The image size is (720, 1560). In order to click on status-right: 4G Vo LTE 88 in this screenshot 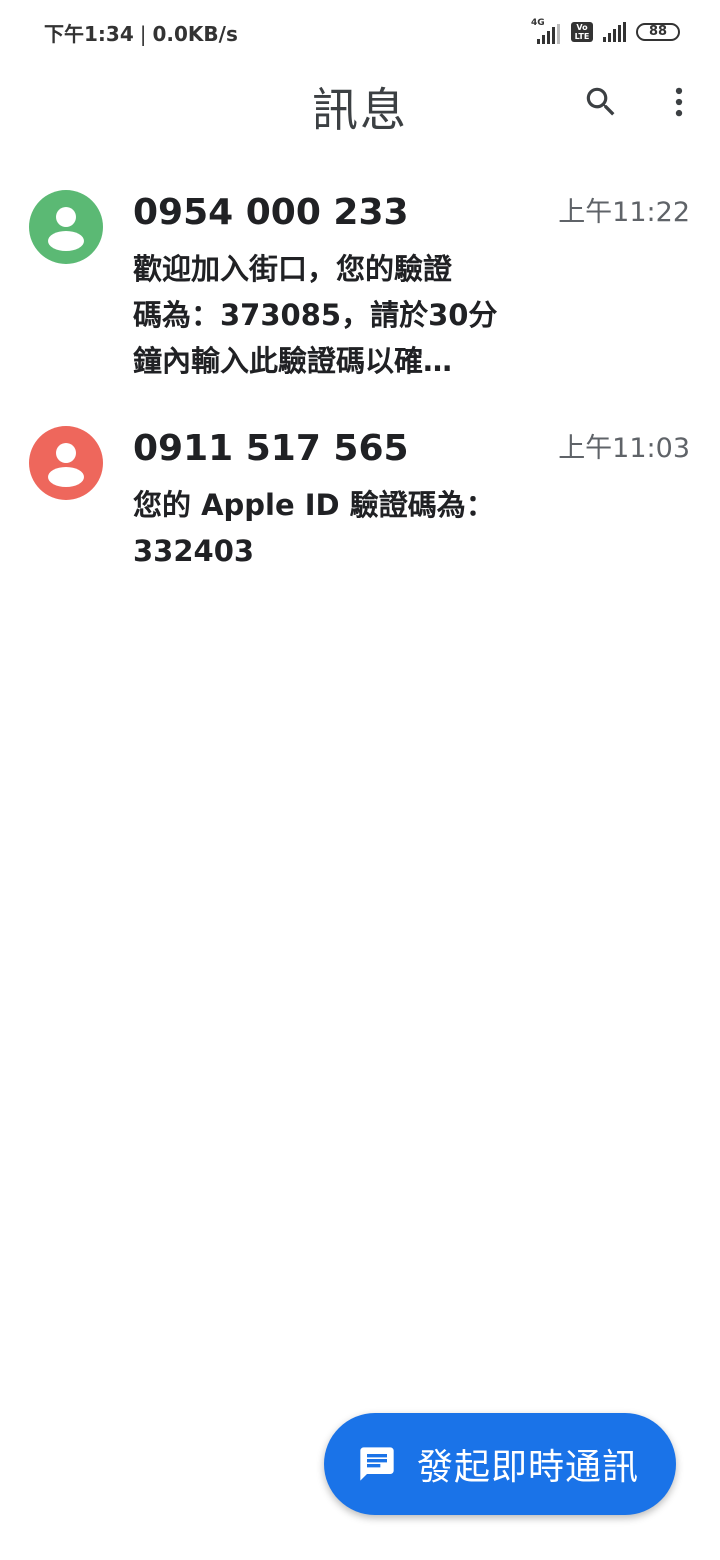, I will do `click(603, 31)`.